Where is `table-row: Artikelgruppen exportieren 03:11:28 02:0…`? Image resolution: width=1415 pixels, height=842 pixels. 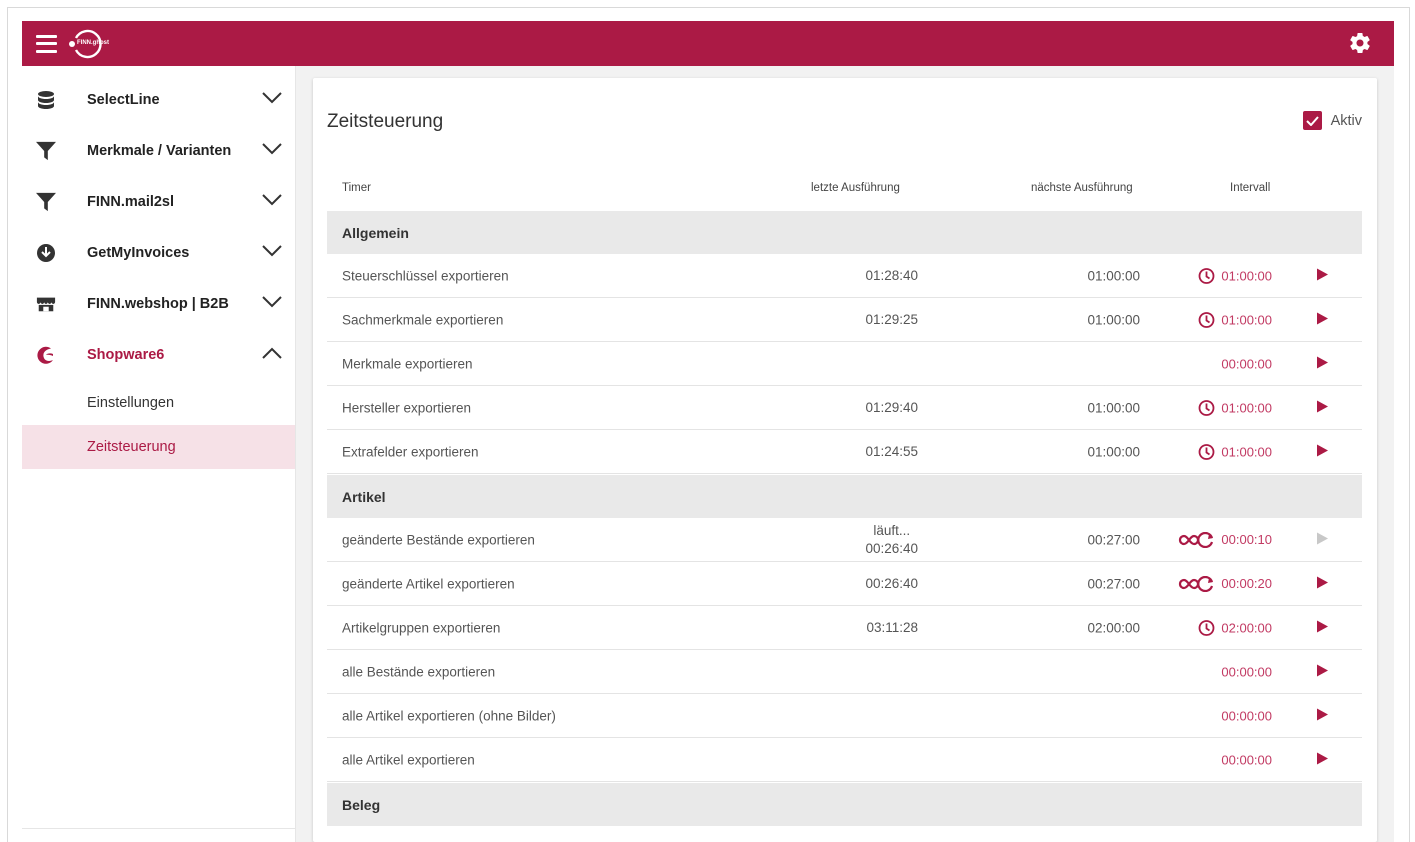
table-row: Artikelgruppen exportieren 03:11:28 02:0… is located at coordinates (844, 628).